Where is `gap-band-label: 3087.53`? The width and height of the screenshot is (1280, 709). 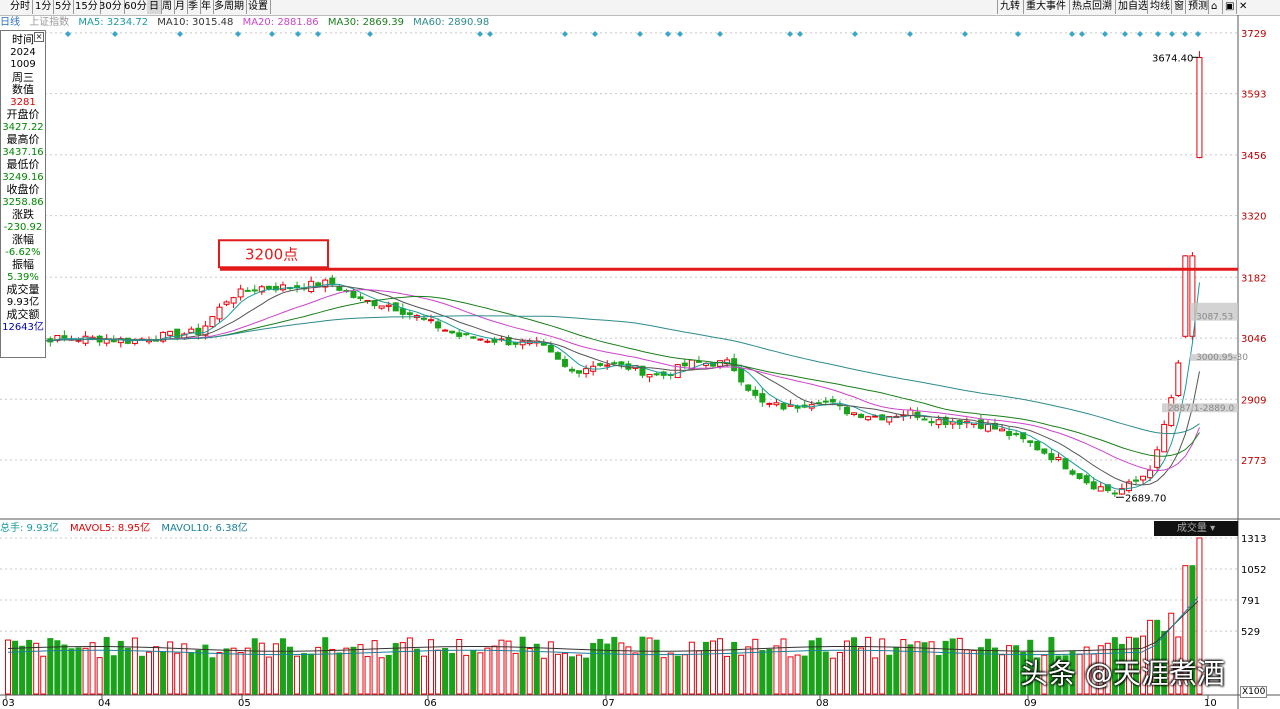
gap-band-label: 3087.53 is located at coordinates (1214, 318).